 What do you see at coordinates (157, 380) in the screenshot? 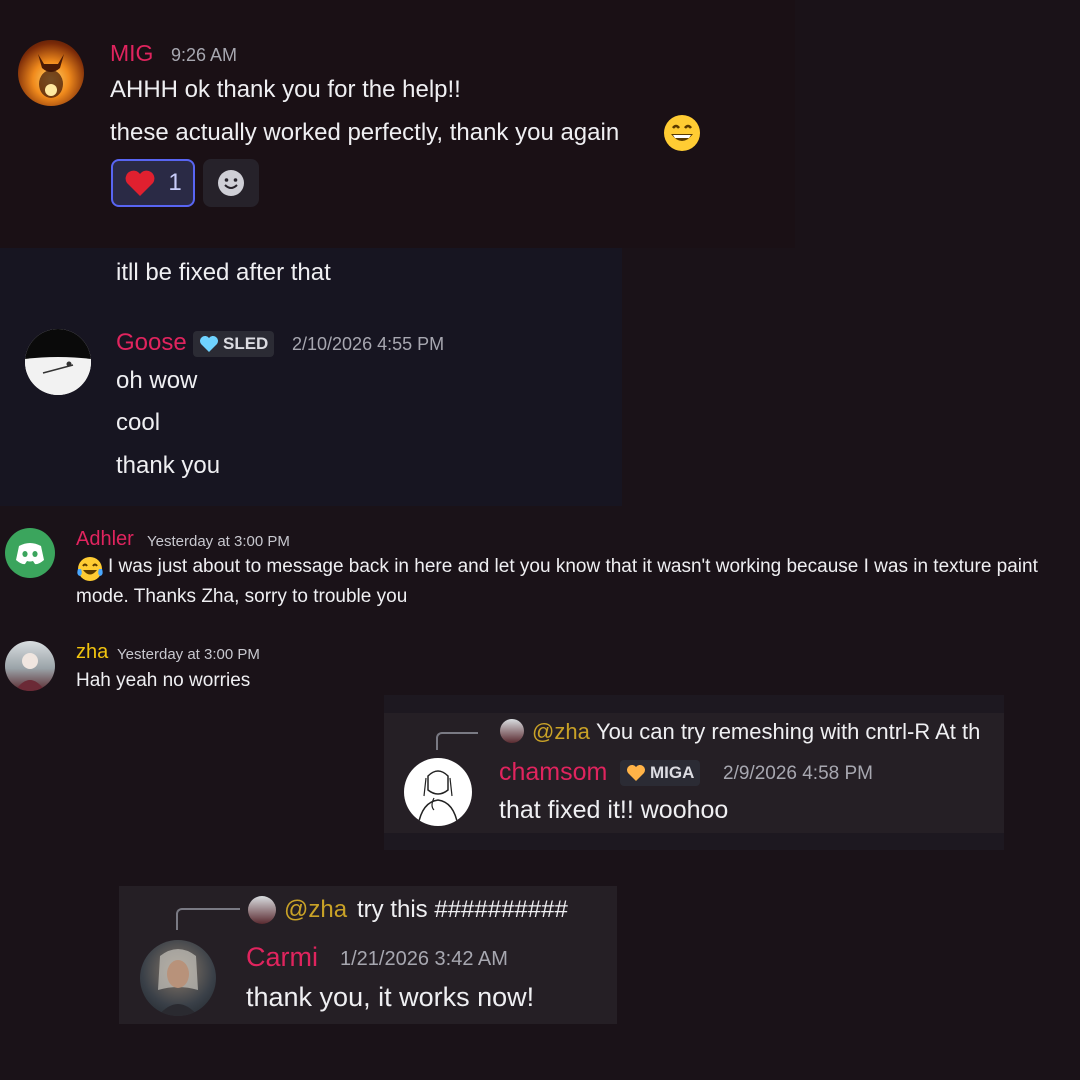
I see `message-text: oh wow` at bounding box center [157, 380].